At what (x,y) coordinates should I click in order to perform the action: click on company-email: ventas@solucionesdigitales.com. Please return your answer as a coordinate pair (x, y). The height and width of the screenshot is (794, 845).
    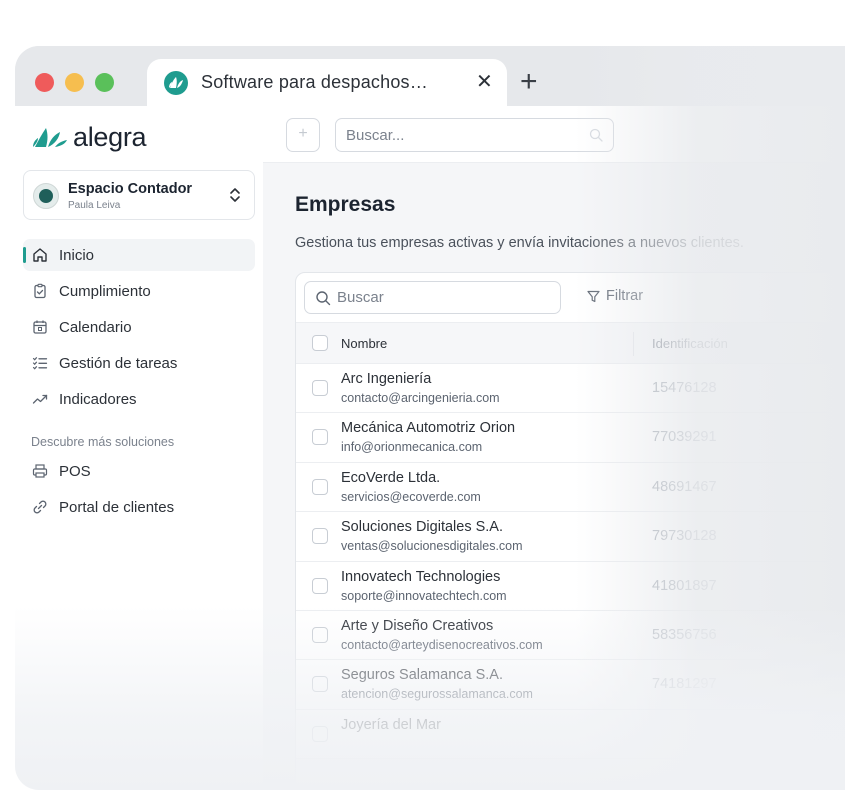
    Looking at the image, I should click on (432, 546).